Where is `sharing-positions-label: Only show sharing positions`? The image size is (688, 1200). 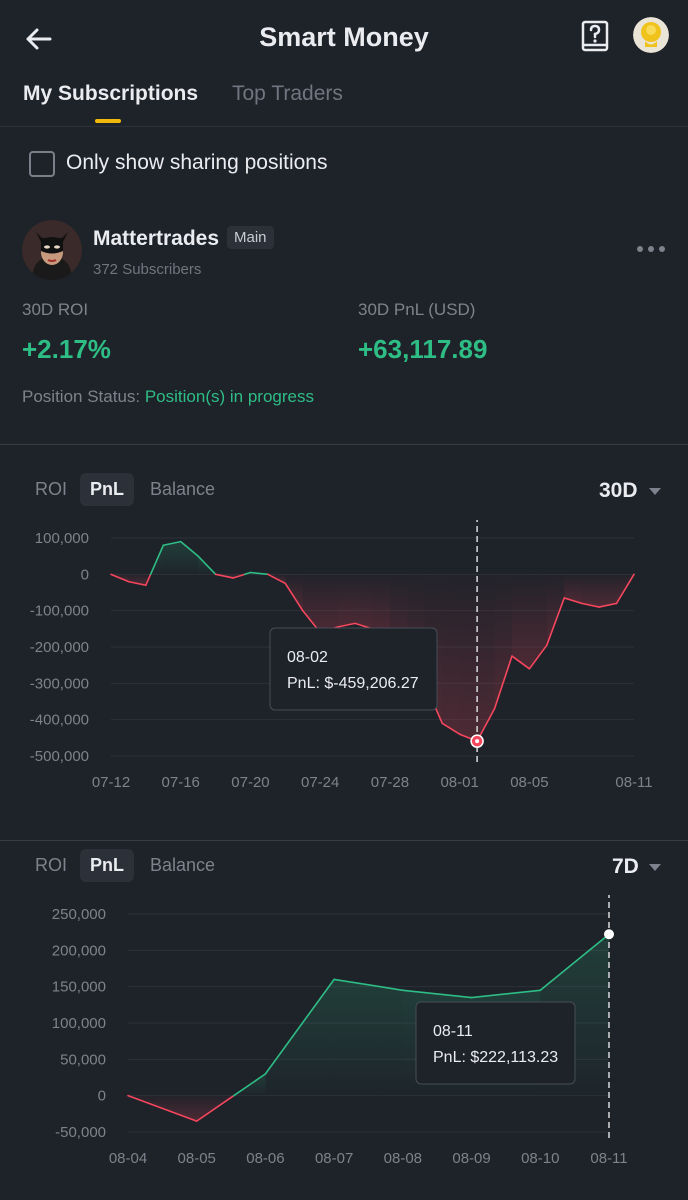
sharing-positions-label: Only show sharing positions is located at coordinates (196, 163).